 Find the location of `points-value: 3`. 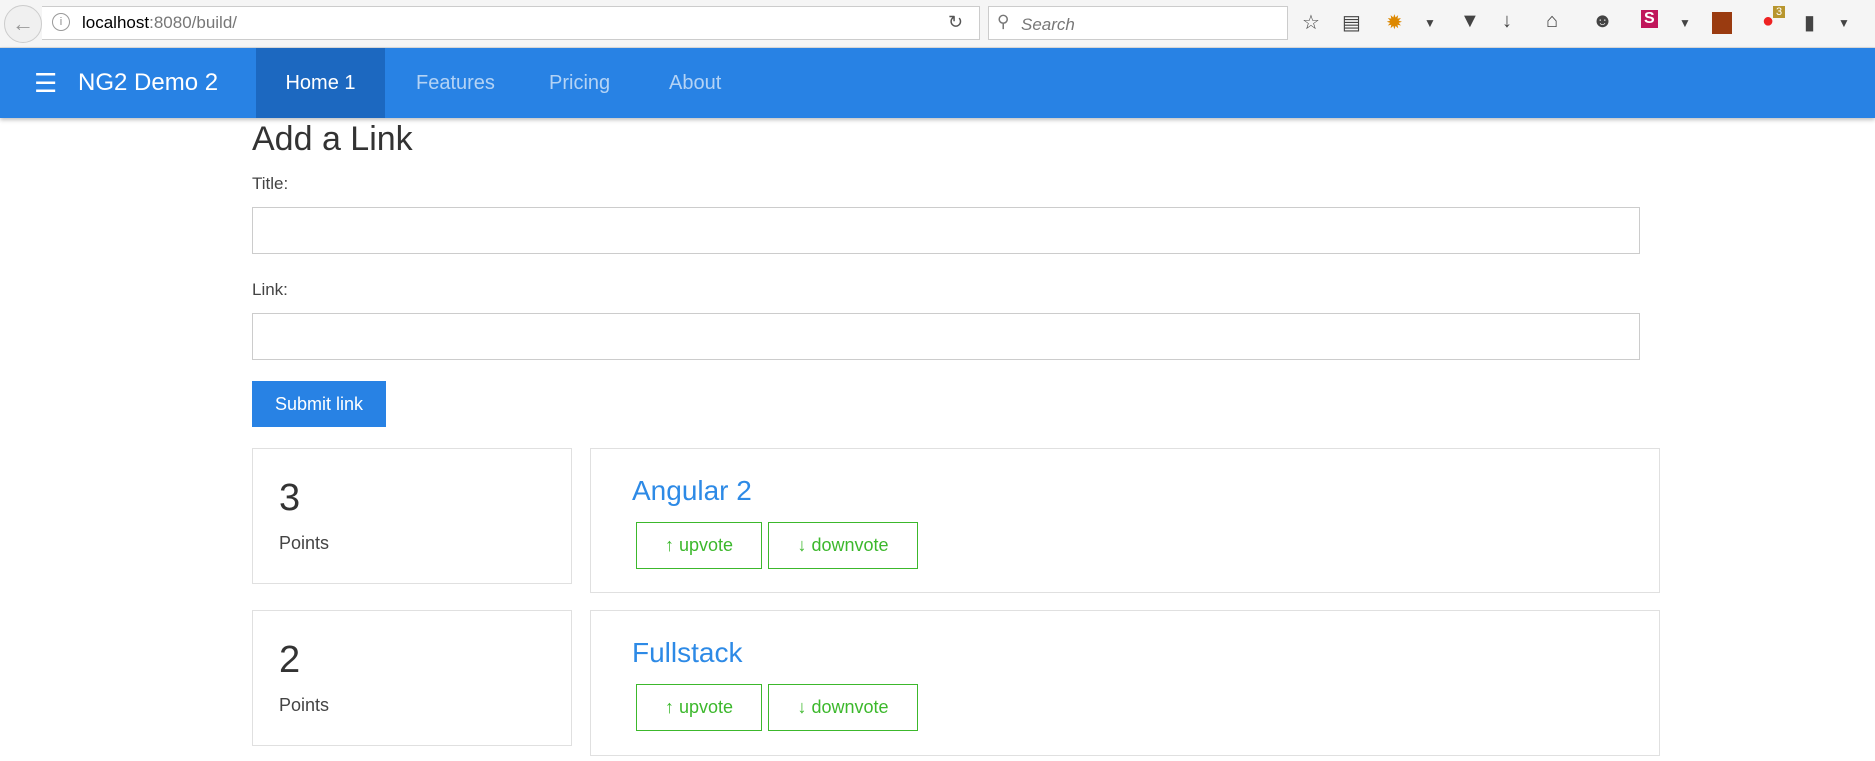

points-value: 3 is located at coordinates (290, 498).